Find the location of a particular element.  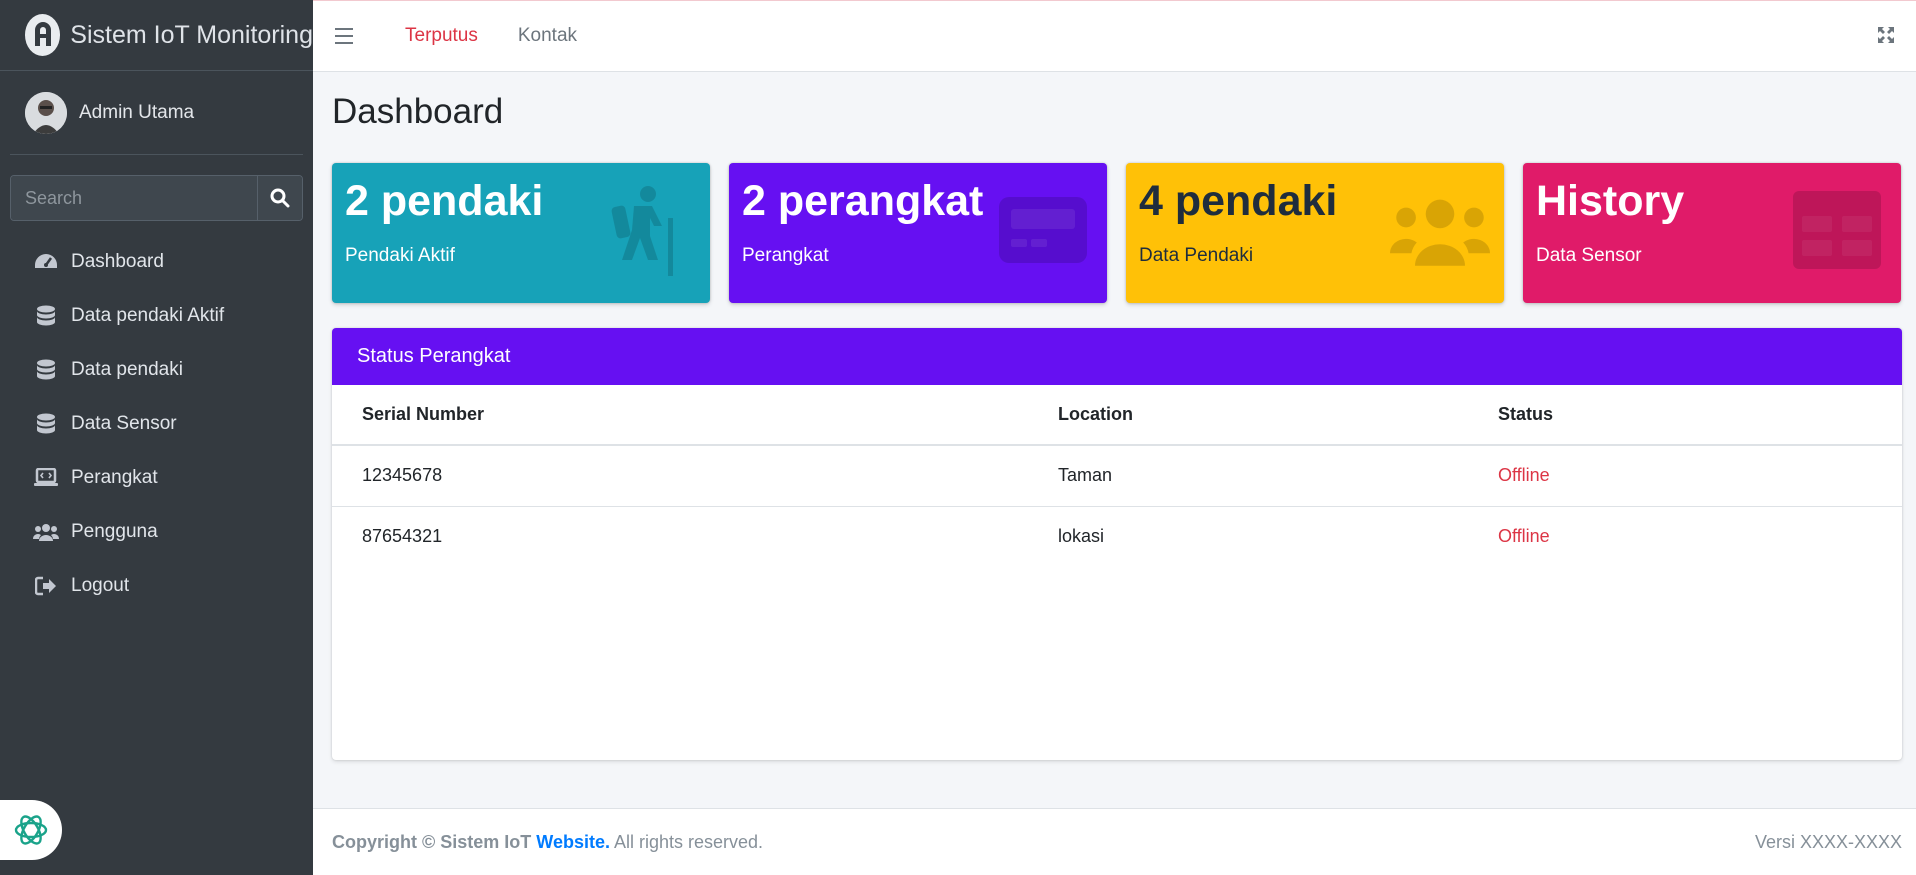

brand-logo-icon is located at coordinates (43, 35).